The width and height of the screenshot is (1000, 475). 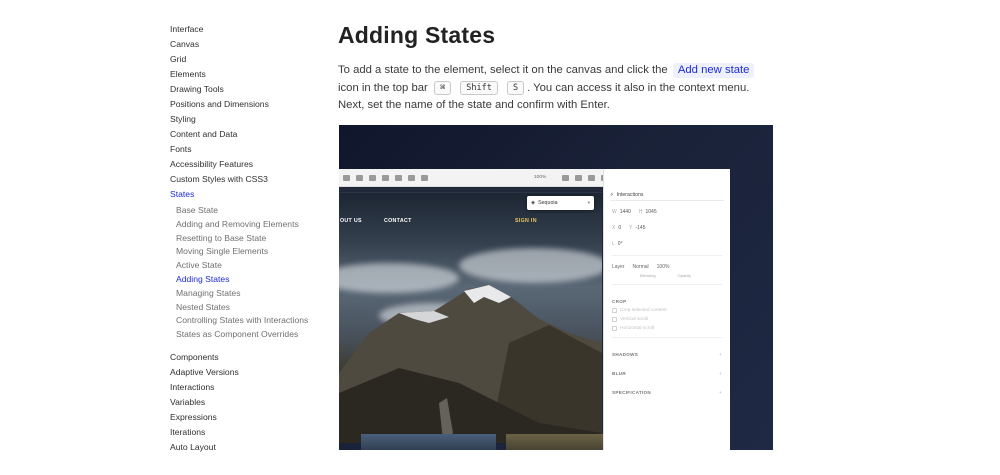 I want to click on panel-layer-row: Layer Normal 100%, so click(x=667, y=267).